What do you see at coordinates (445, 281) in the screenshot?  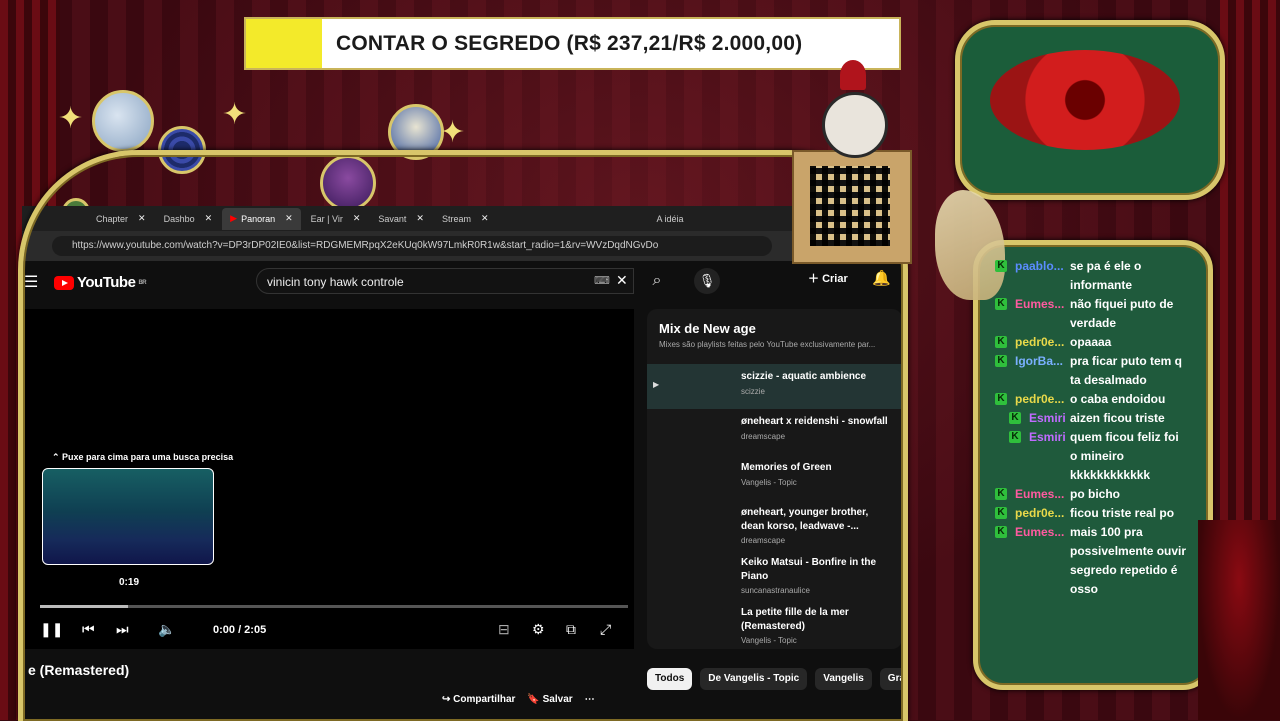 I see `search-input: vinicin tony hawk controle` at bounding box center [445, 281].